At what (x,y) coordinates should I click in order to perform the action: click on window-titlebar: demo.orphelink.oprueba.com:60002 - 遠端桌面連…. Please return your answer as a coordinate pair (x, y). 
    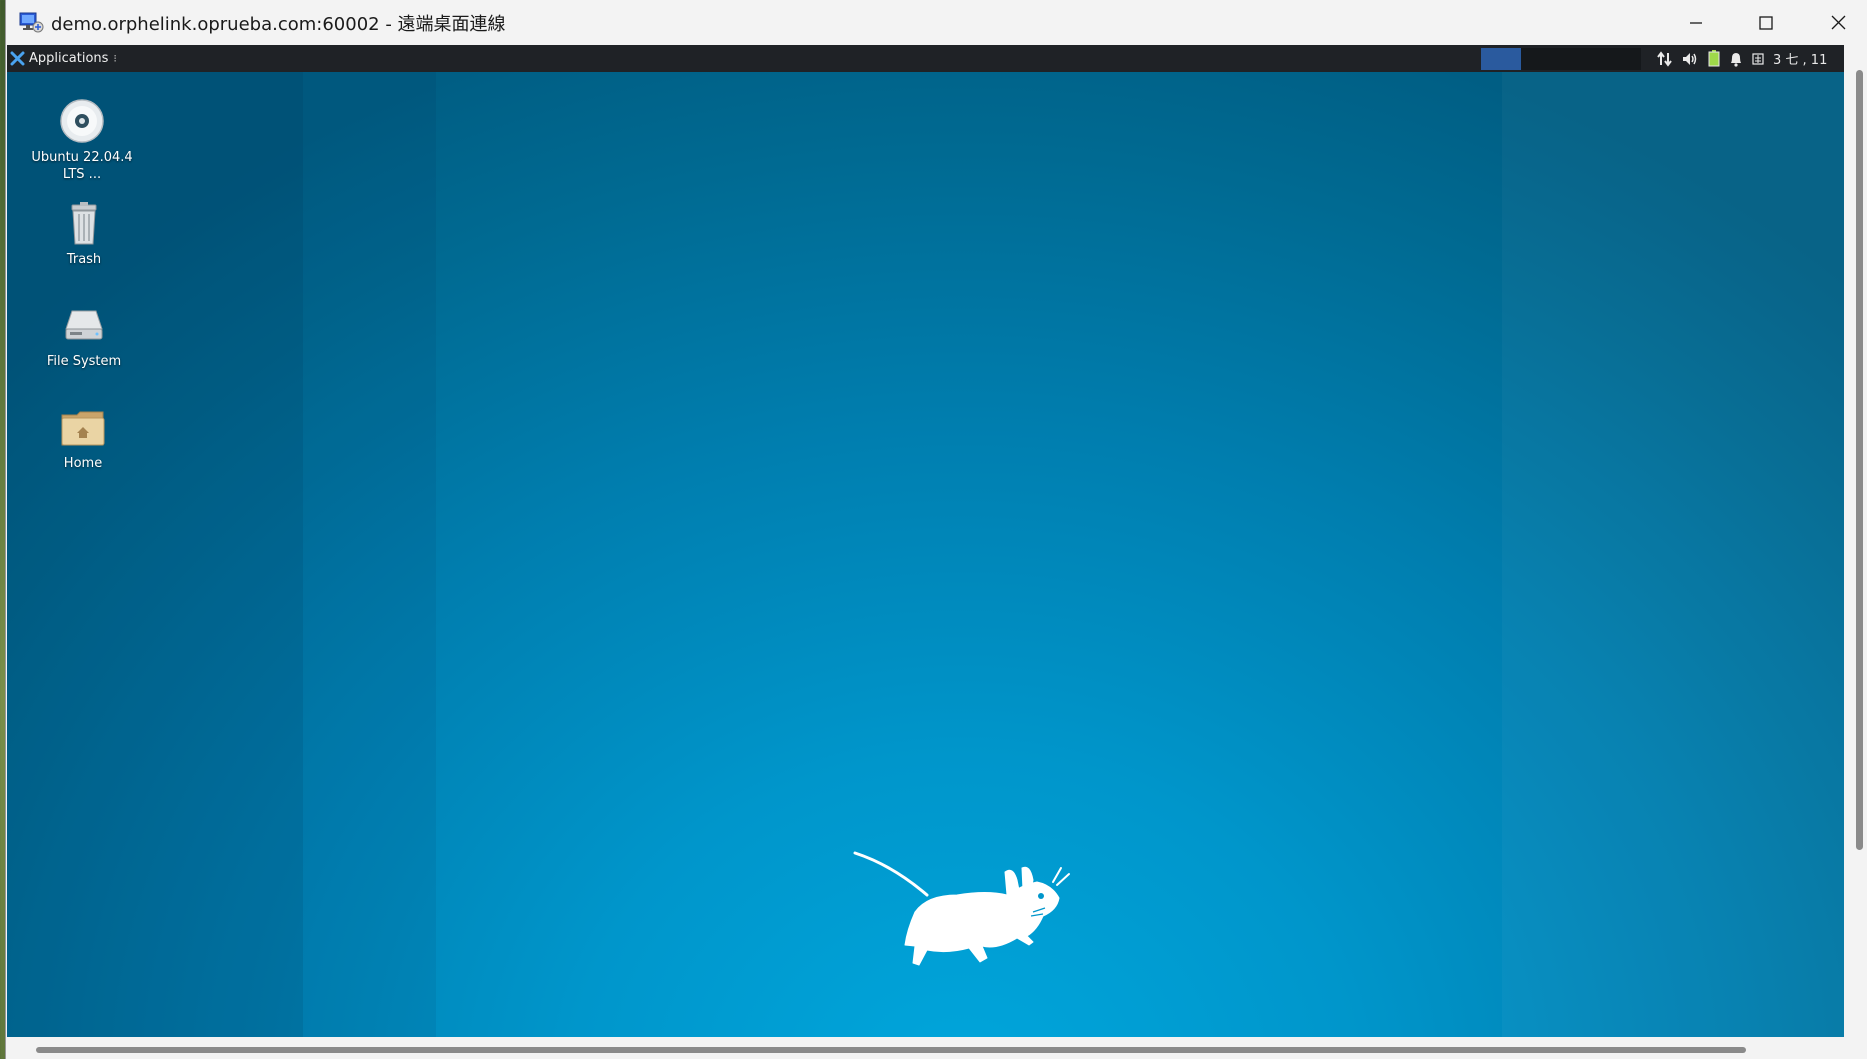
    Looking at the image, I should click on (936, 22).